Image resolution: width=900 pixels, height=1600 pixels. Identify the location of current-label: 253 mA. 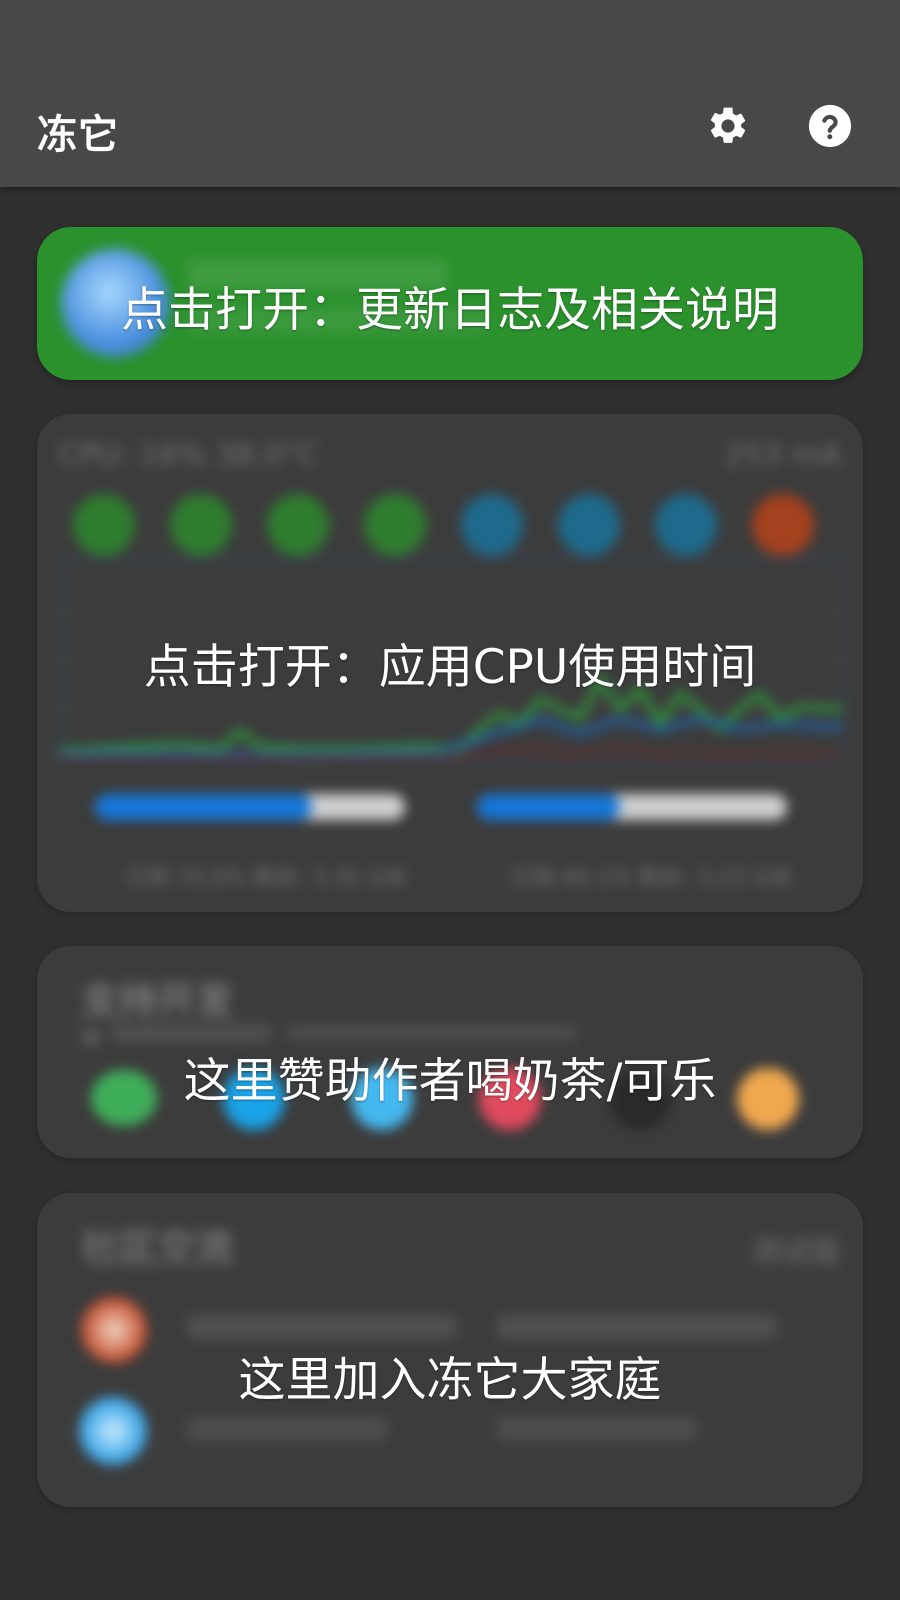
(782, 455).